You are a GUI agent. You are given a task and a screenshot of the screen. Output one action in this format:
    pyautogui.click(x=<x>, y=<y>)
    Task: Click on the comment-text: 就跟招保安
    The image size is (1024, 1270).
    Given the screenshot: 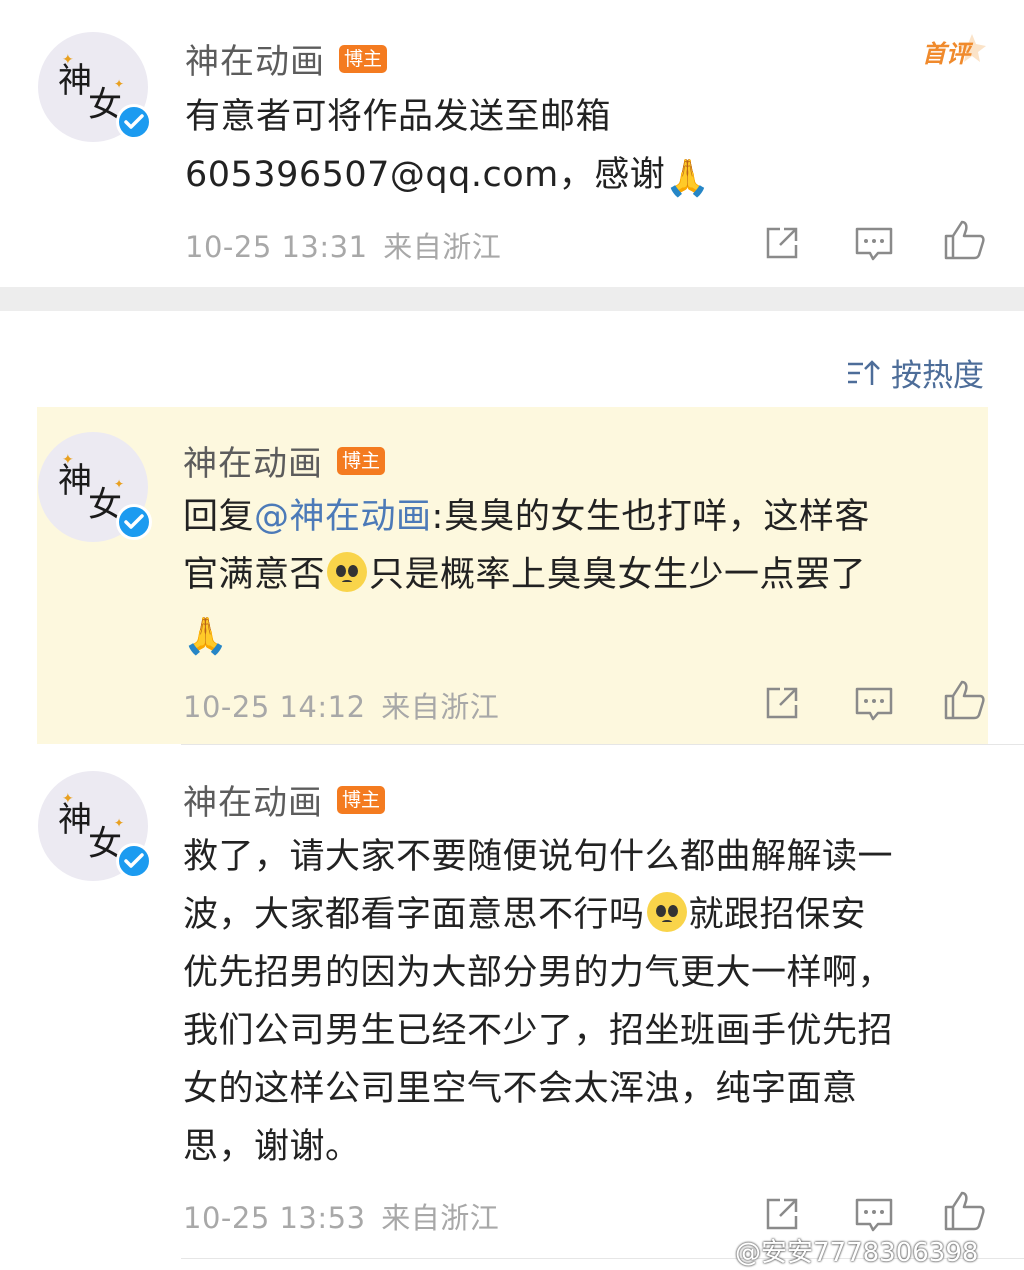 What is the action you would take?
    pyautogui.click(x=777, y=915)
    